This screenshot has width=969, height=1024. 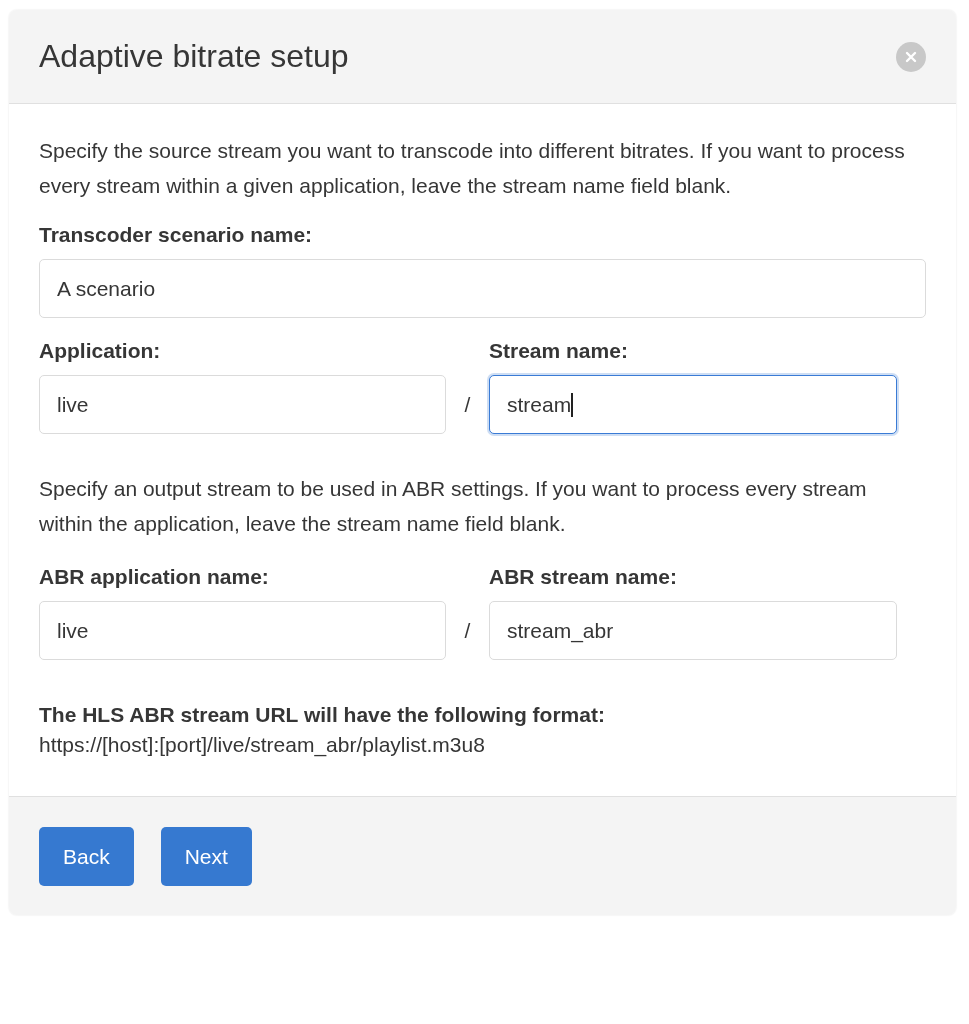 I want to click on dialog-button: Next, so click(x=206, y=856).